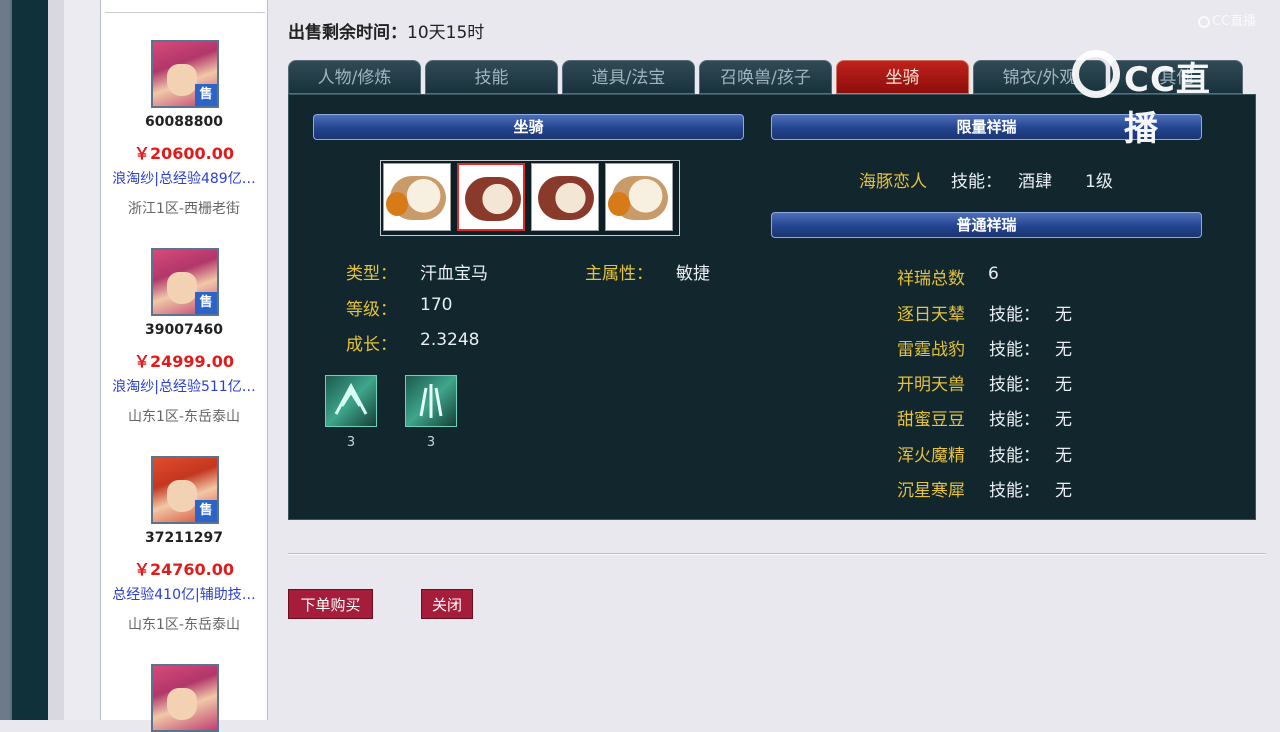 The width and height of the screenshot is (1280, 732). What do you see at coordinates (185, 12) in the screenshot?
I see `listing-top-divider` at bounding box center [185, 12].